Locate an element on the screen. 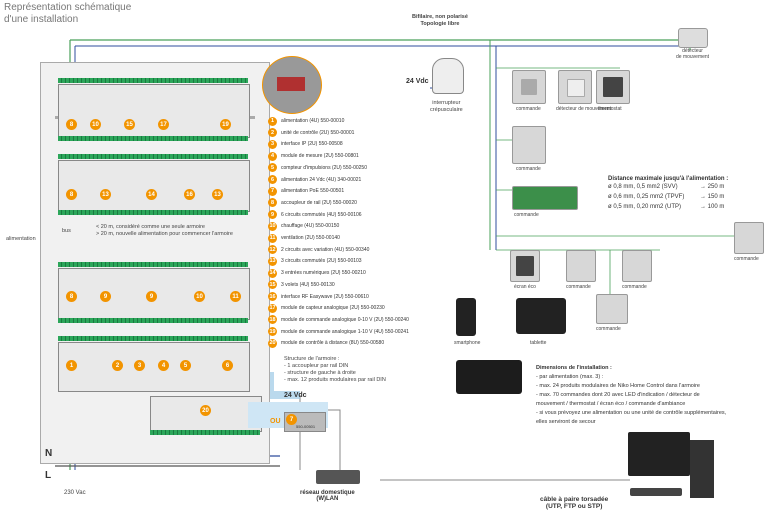  distance-row: ø 0,6 mm, 0,25 mm2 (TPVF) → 150 m is located at coordinates (668, 197).